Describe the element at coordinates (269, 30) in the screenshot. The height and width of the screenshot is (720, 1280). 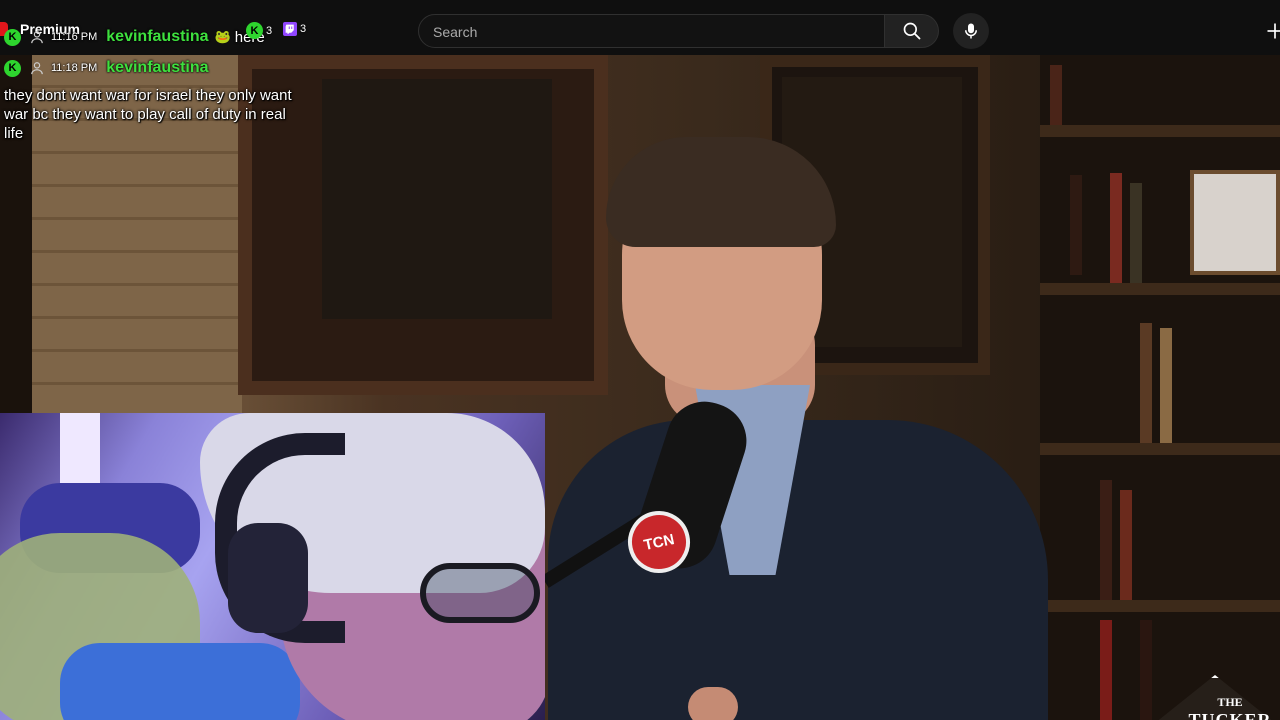
I see `kick-count-value: 3` at that location.